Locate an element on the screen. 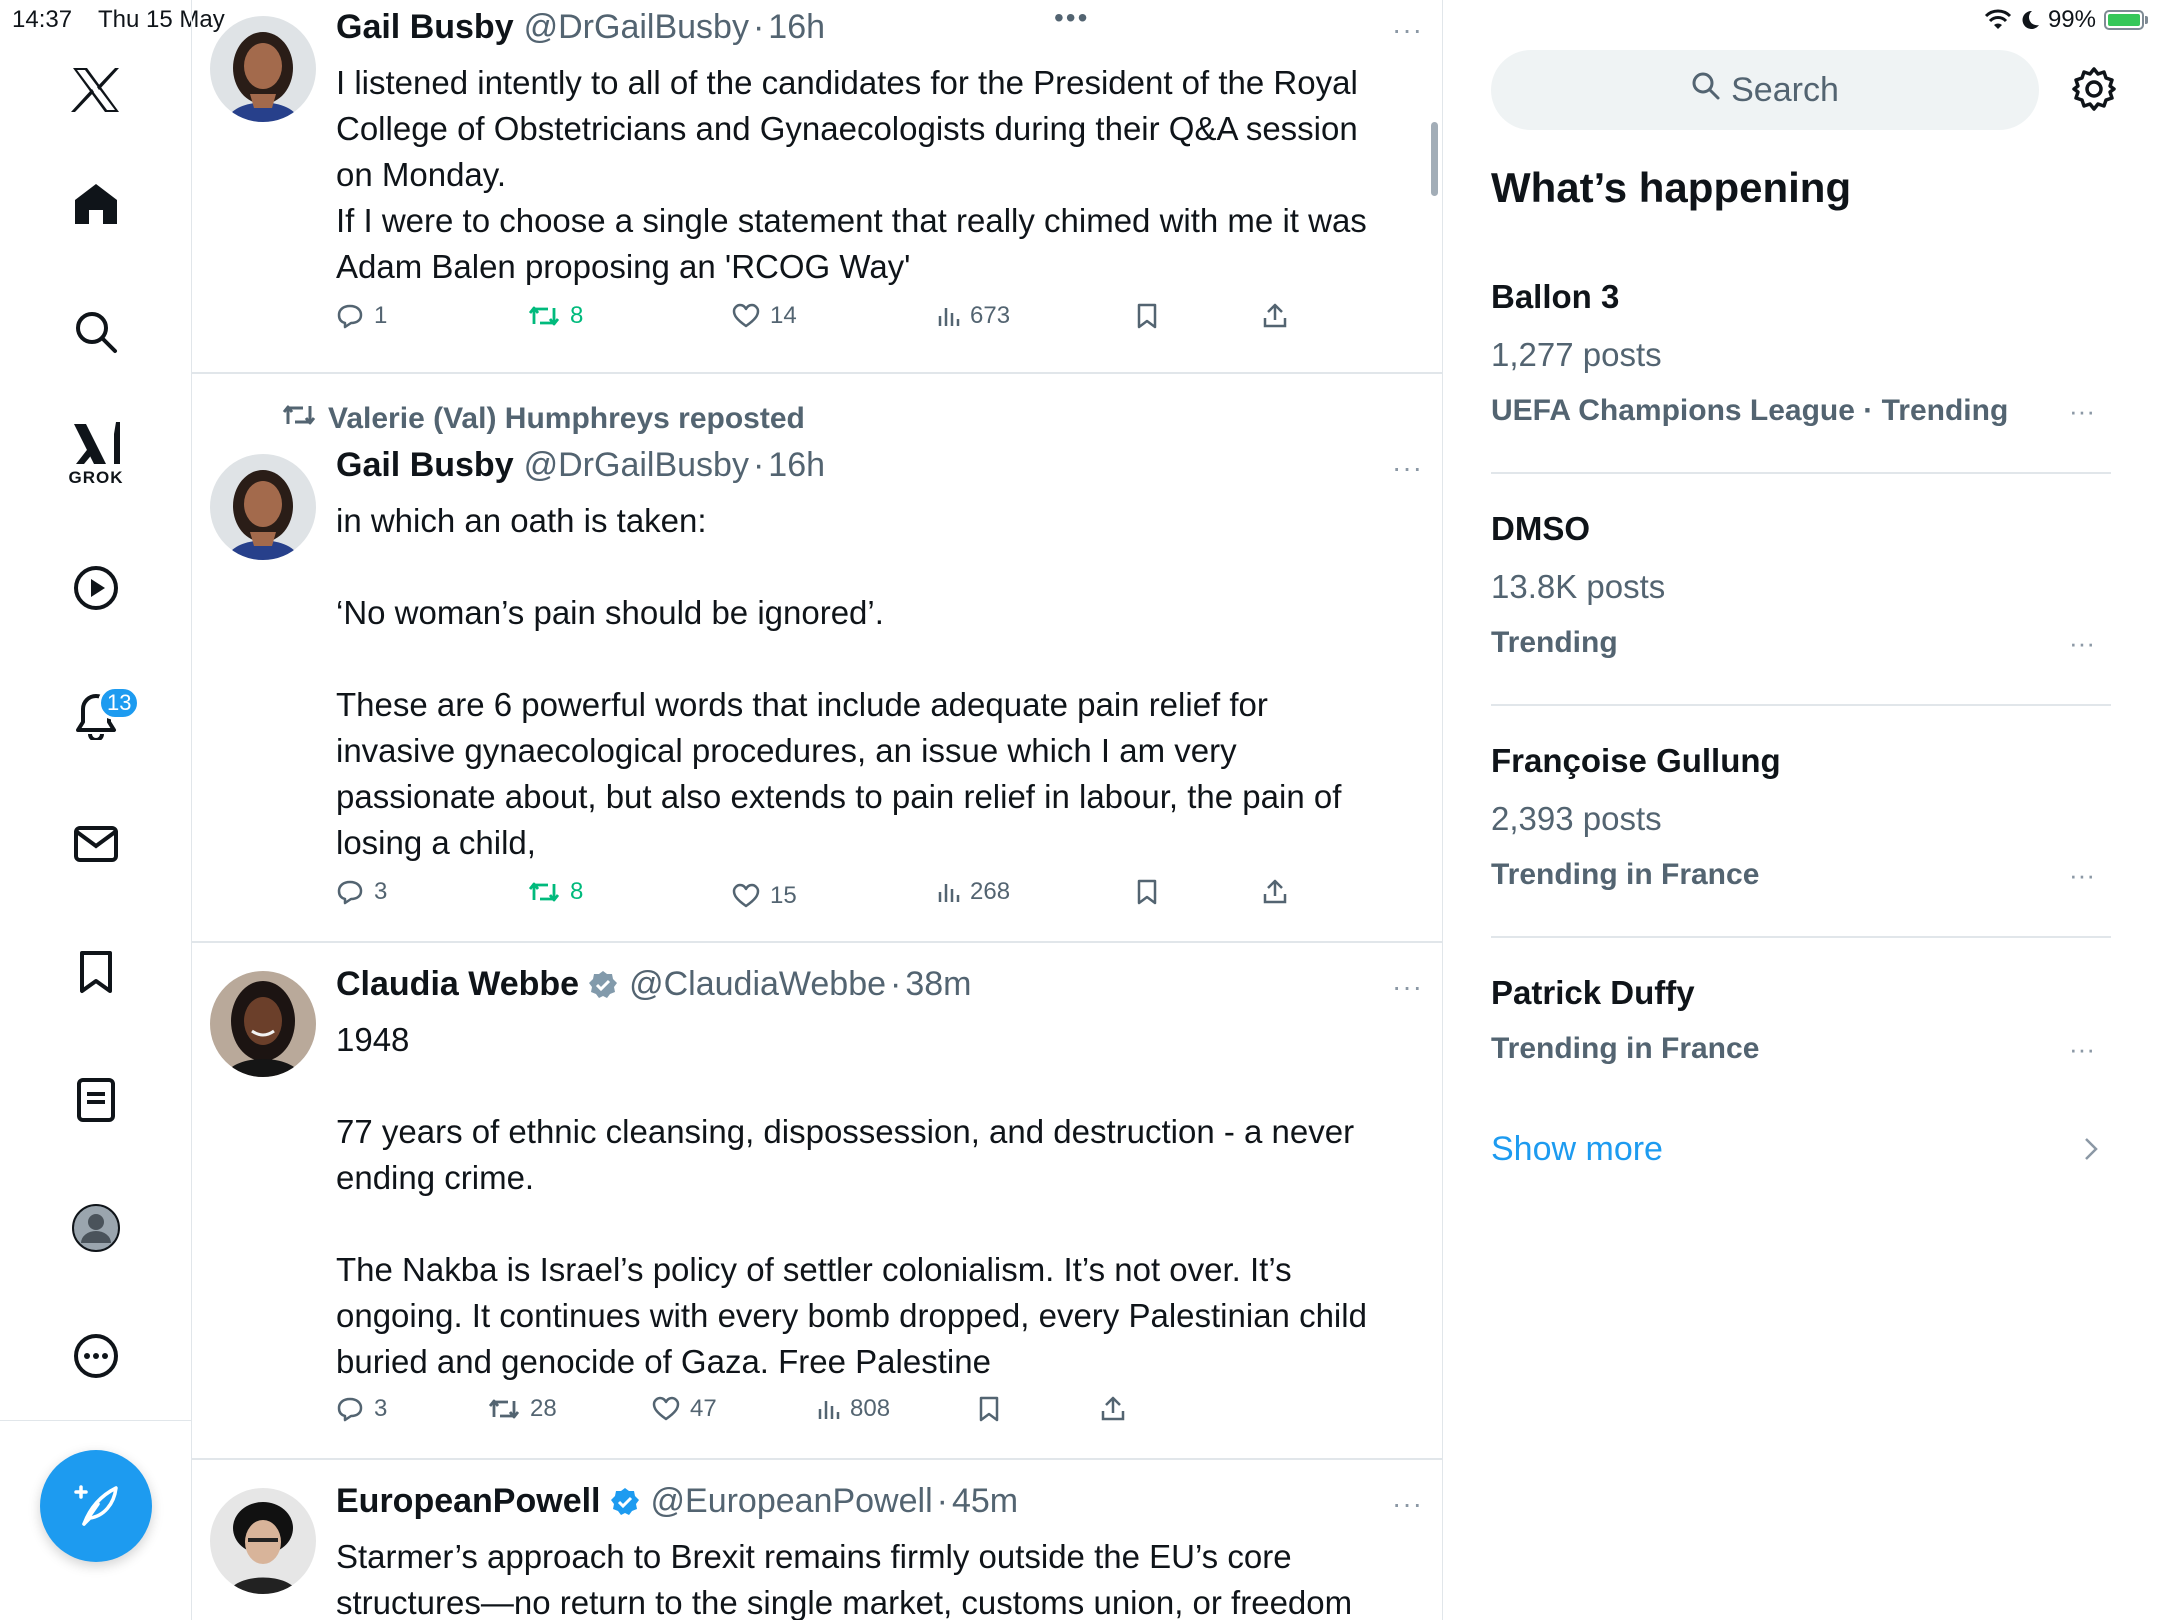 Image resolution: width=2160 pixels, height=1620 pixels. views-chart-icon is located at coordinates (948, 892).